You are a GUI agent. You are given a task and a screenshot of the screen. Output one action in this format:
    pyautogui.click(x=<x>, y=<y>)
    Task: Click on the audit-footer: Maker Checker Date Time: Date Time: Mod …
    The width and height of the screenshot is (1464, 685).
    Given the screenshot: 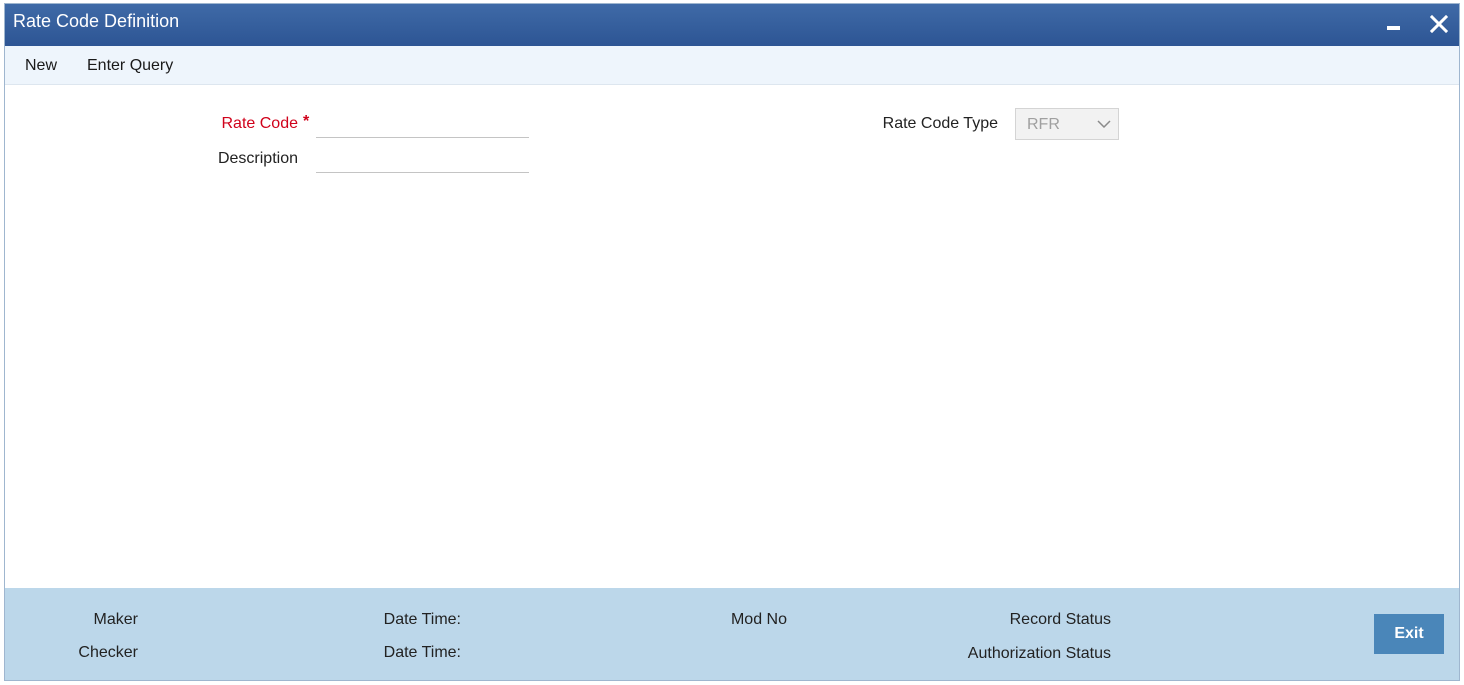 What is the action you would take?
    pyautogui.click(x=732, y=634)
    